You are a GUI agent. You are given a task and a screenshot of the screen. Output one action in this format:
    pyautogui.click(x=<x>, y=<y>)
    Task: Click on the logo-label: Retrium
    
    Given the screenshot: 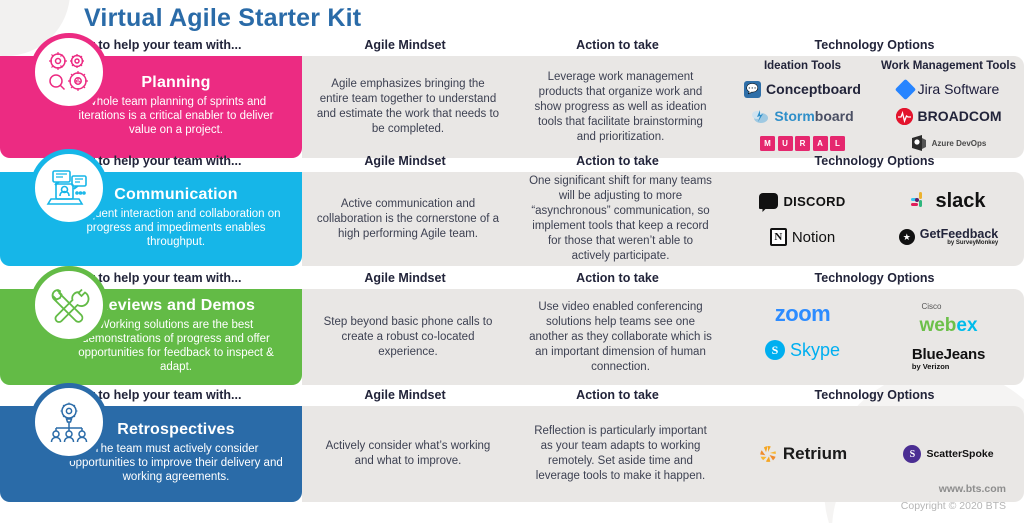 What is the action you would take?
    pyautogui.click(x=815, y=453)
    